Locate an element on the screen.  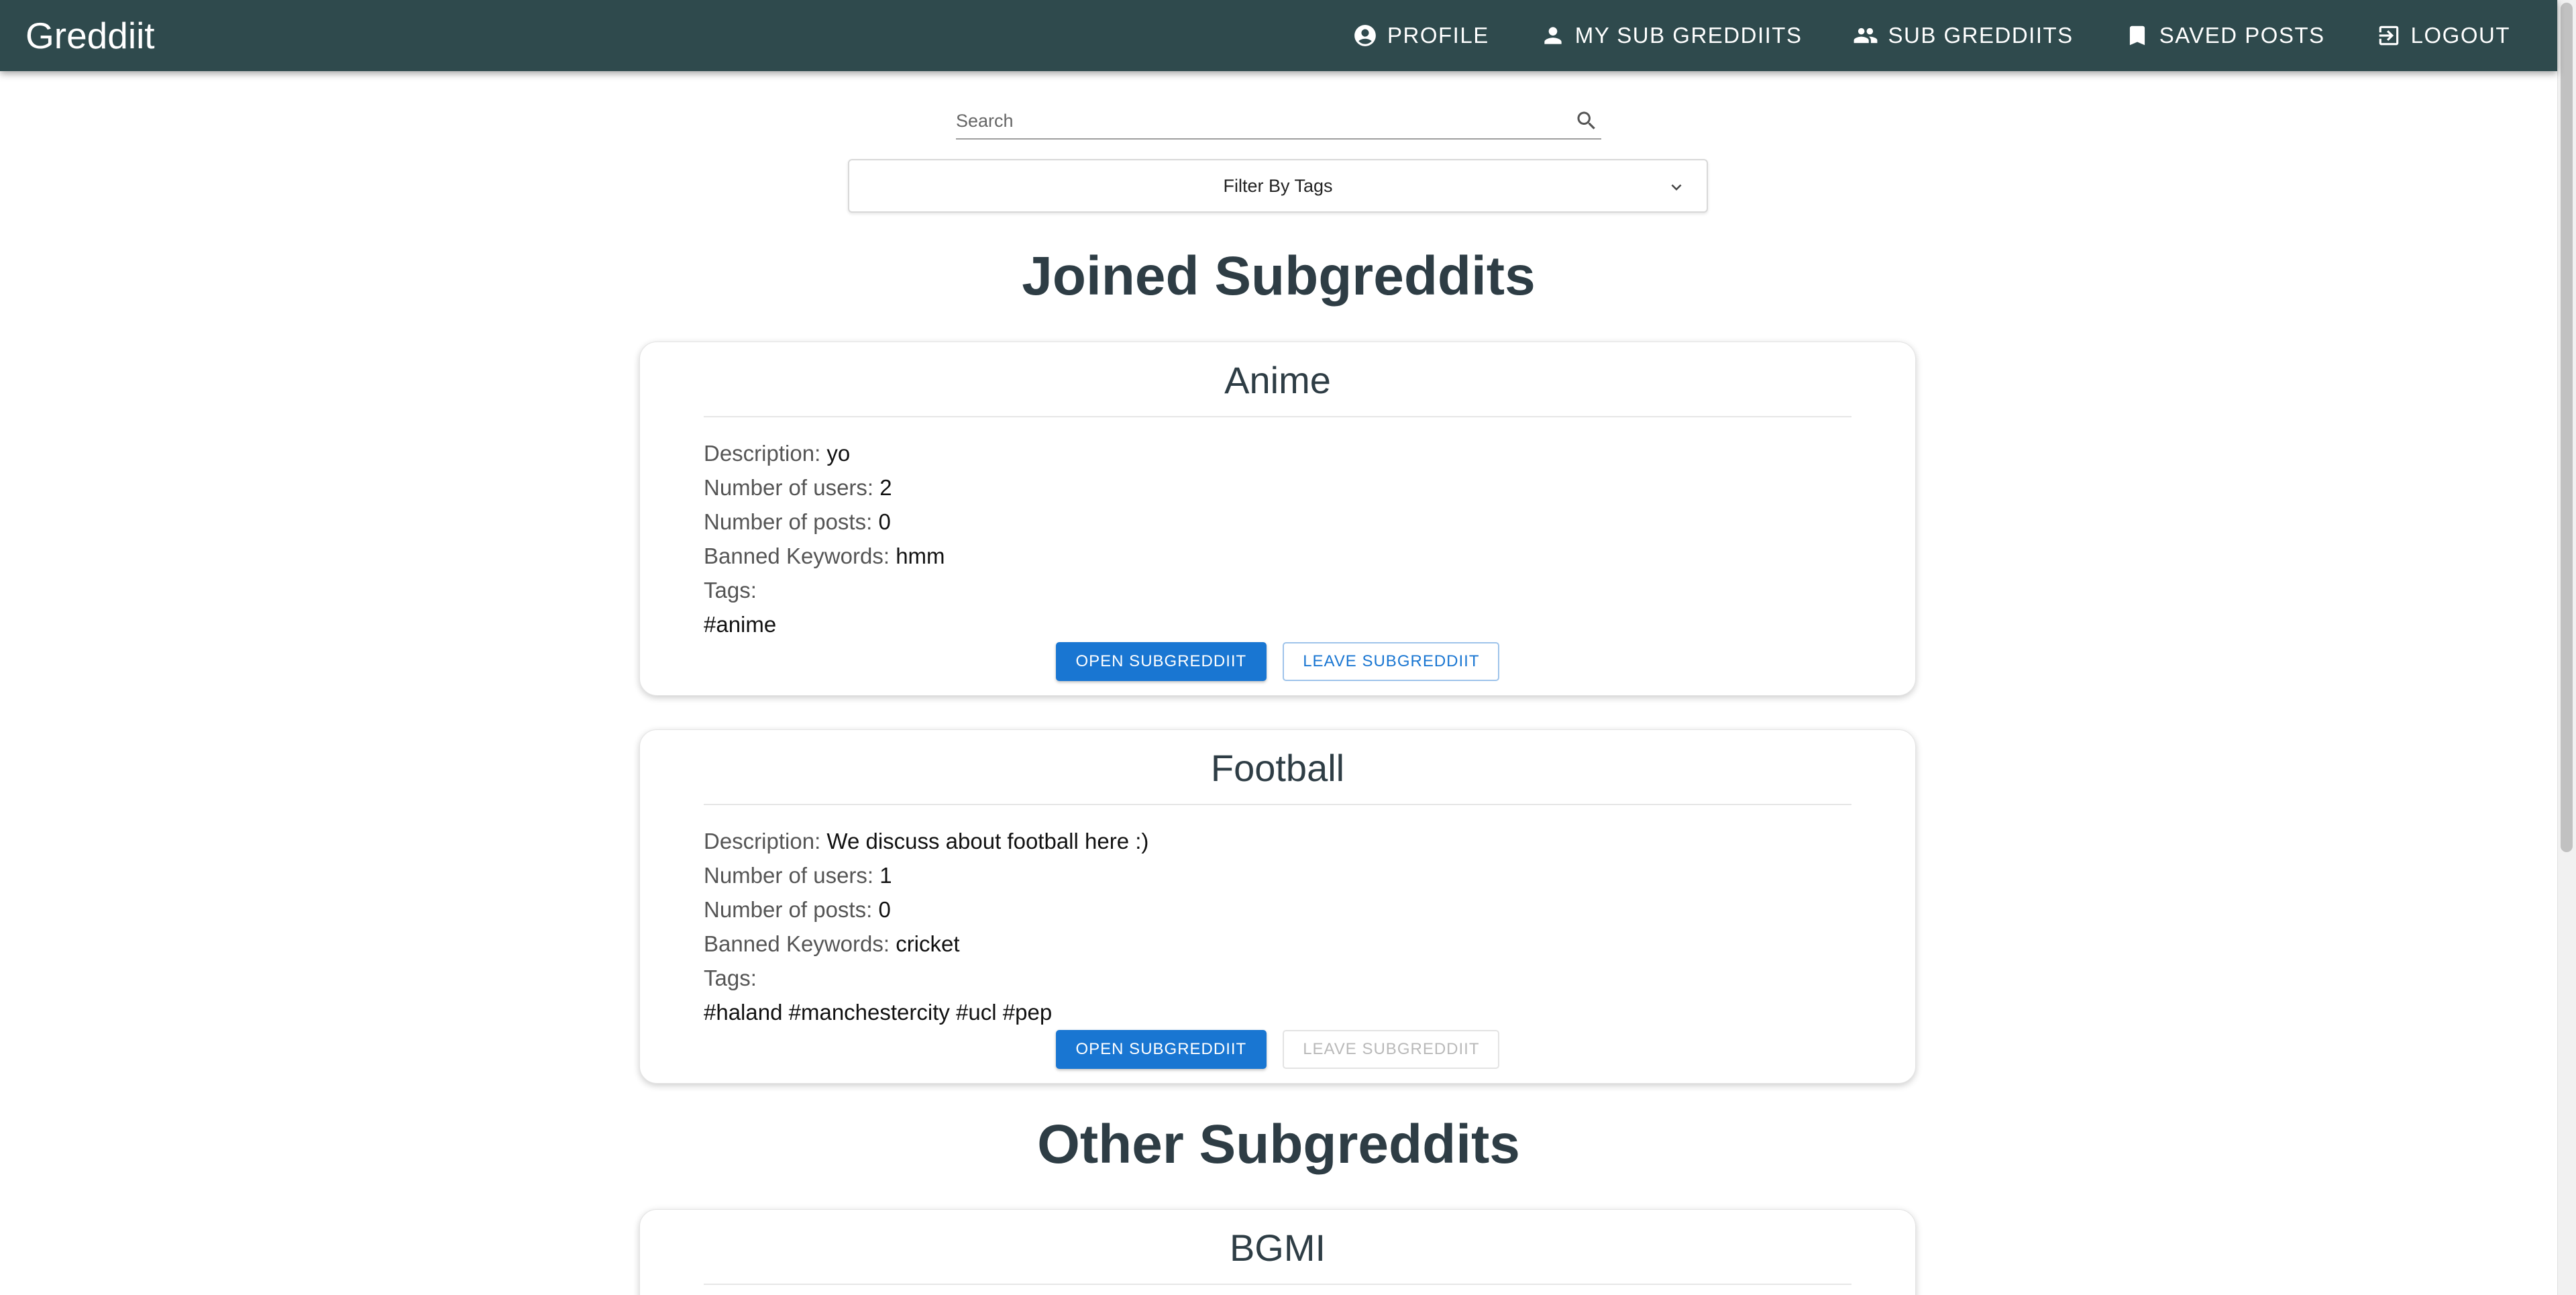
banned-keywords-row: Banned Keywords: hmm is located at coordinates (824, 556).